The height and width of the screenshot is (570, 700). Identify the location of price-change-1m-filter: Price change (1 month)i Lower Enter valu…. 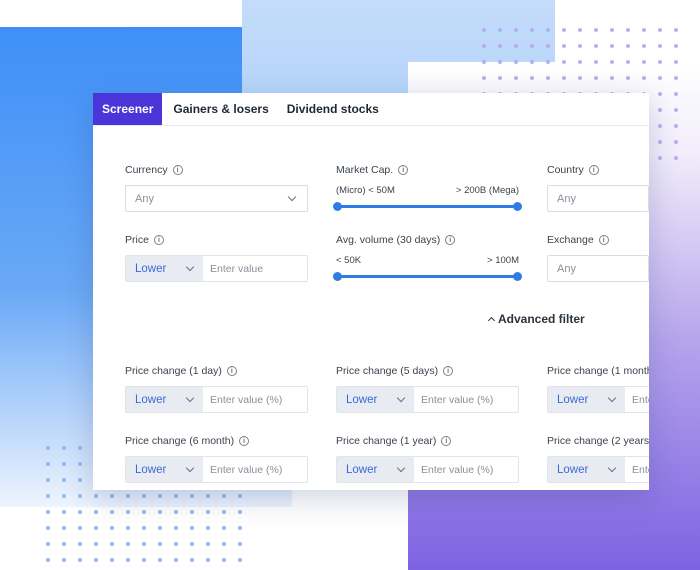
(598, 388).